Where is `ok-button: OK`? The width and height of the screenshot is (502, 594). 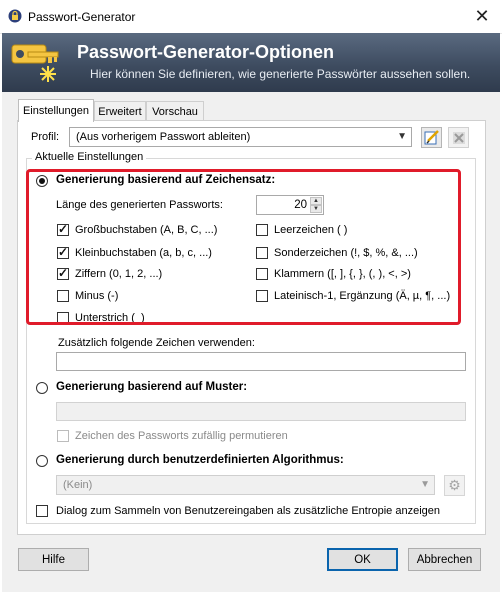 ok-button: OK is located at coordinates (362, 559).